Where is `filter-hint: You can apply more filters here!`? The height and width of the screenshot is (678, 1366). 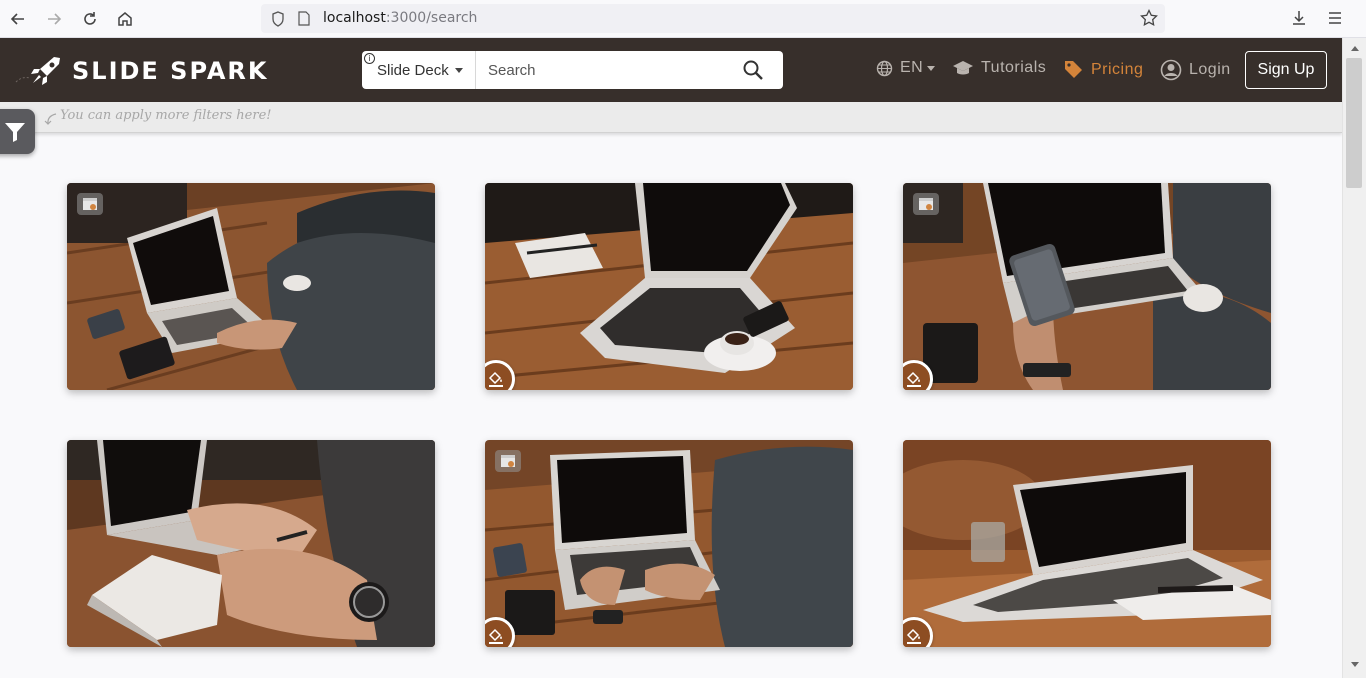
filter-hint: You can apply more filters here! is located at coordinates (166, 115).